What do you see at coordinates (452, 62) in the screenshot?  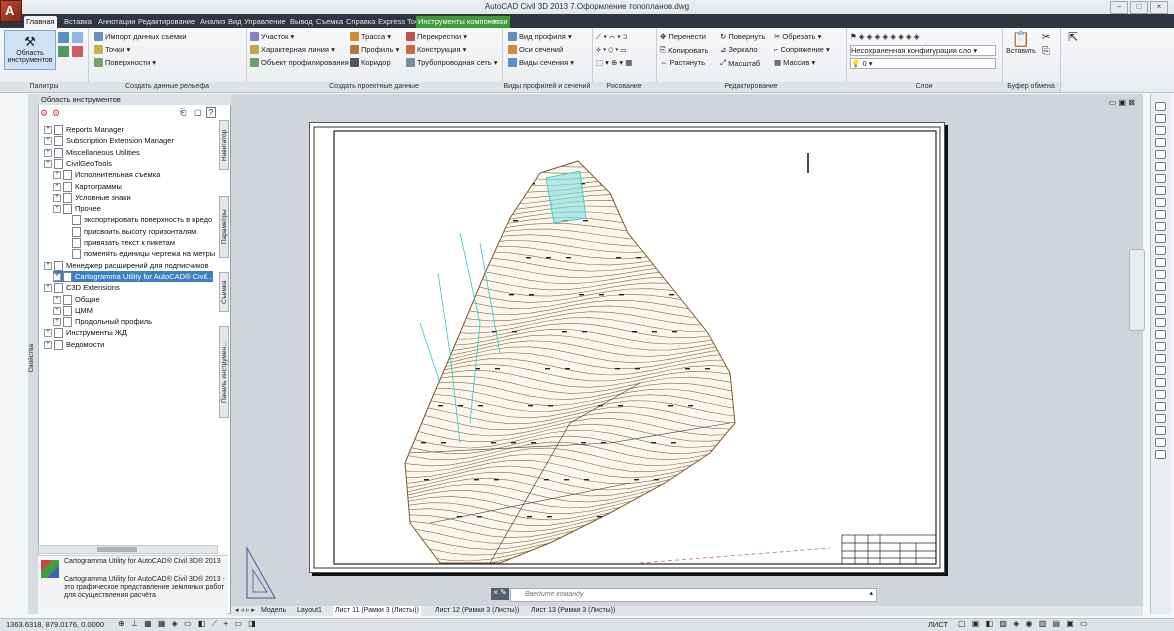 I see `pipe-network-button: Трубопроводная сеть ▾` at bounding box center [452, 62].